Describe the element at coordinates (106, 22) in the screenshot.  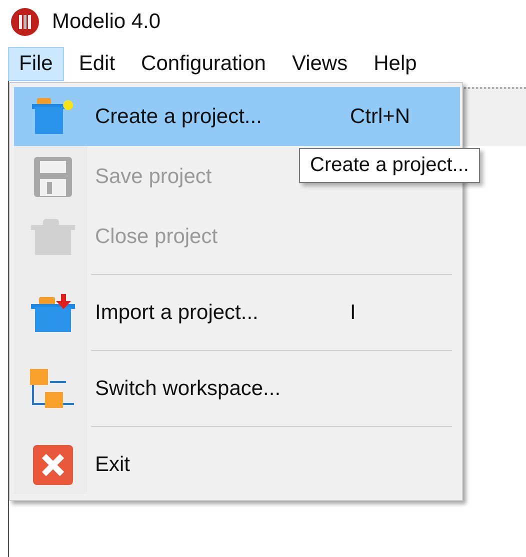
I see `window-title: Modelio 4.0` at that location.